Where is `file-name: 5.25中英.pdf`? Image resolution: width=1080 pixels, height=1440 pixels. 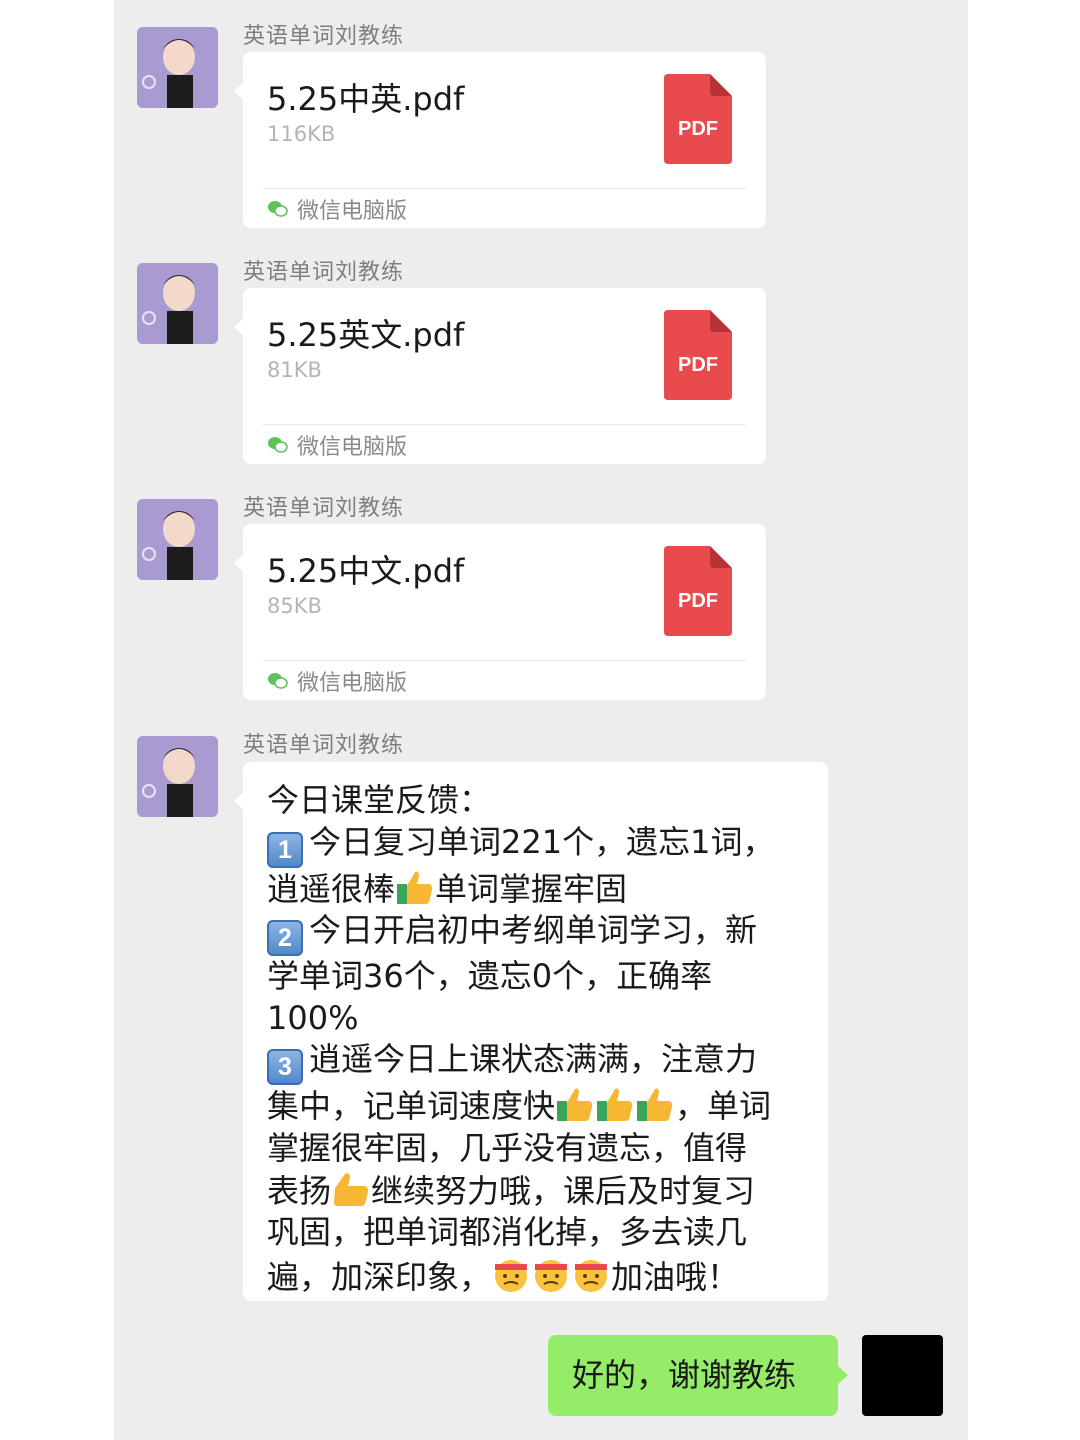
file-name: 5.25中英.pdf is located at coordinates (366, 99).